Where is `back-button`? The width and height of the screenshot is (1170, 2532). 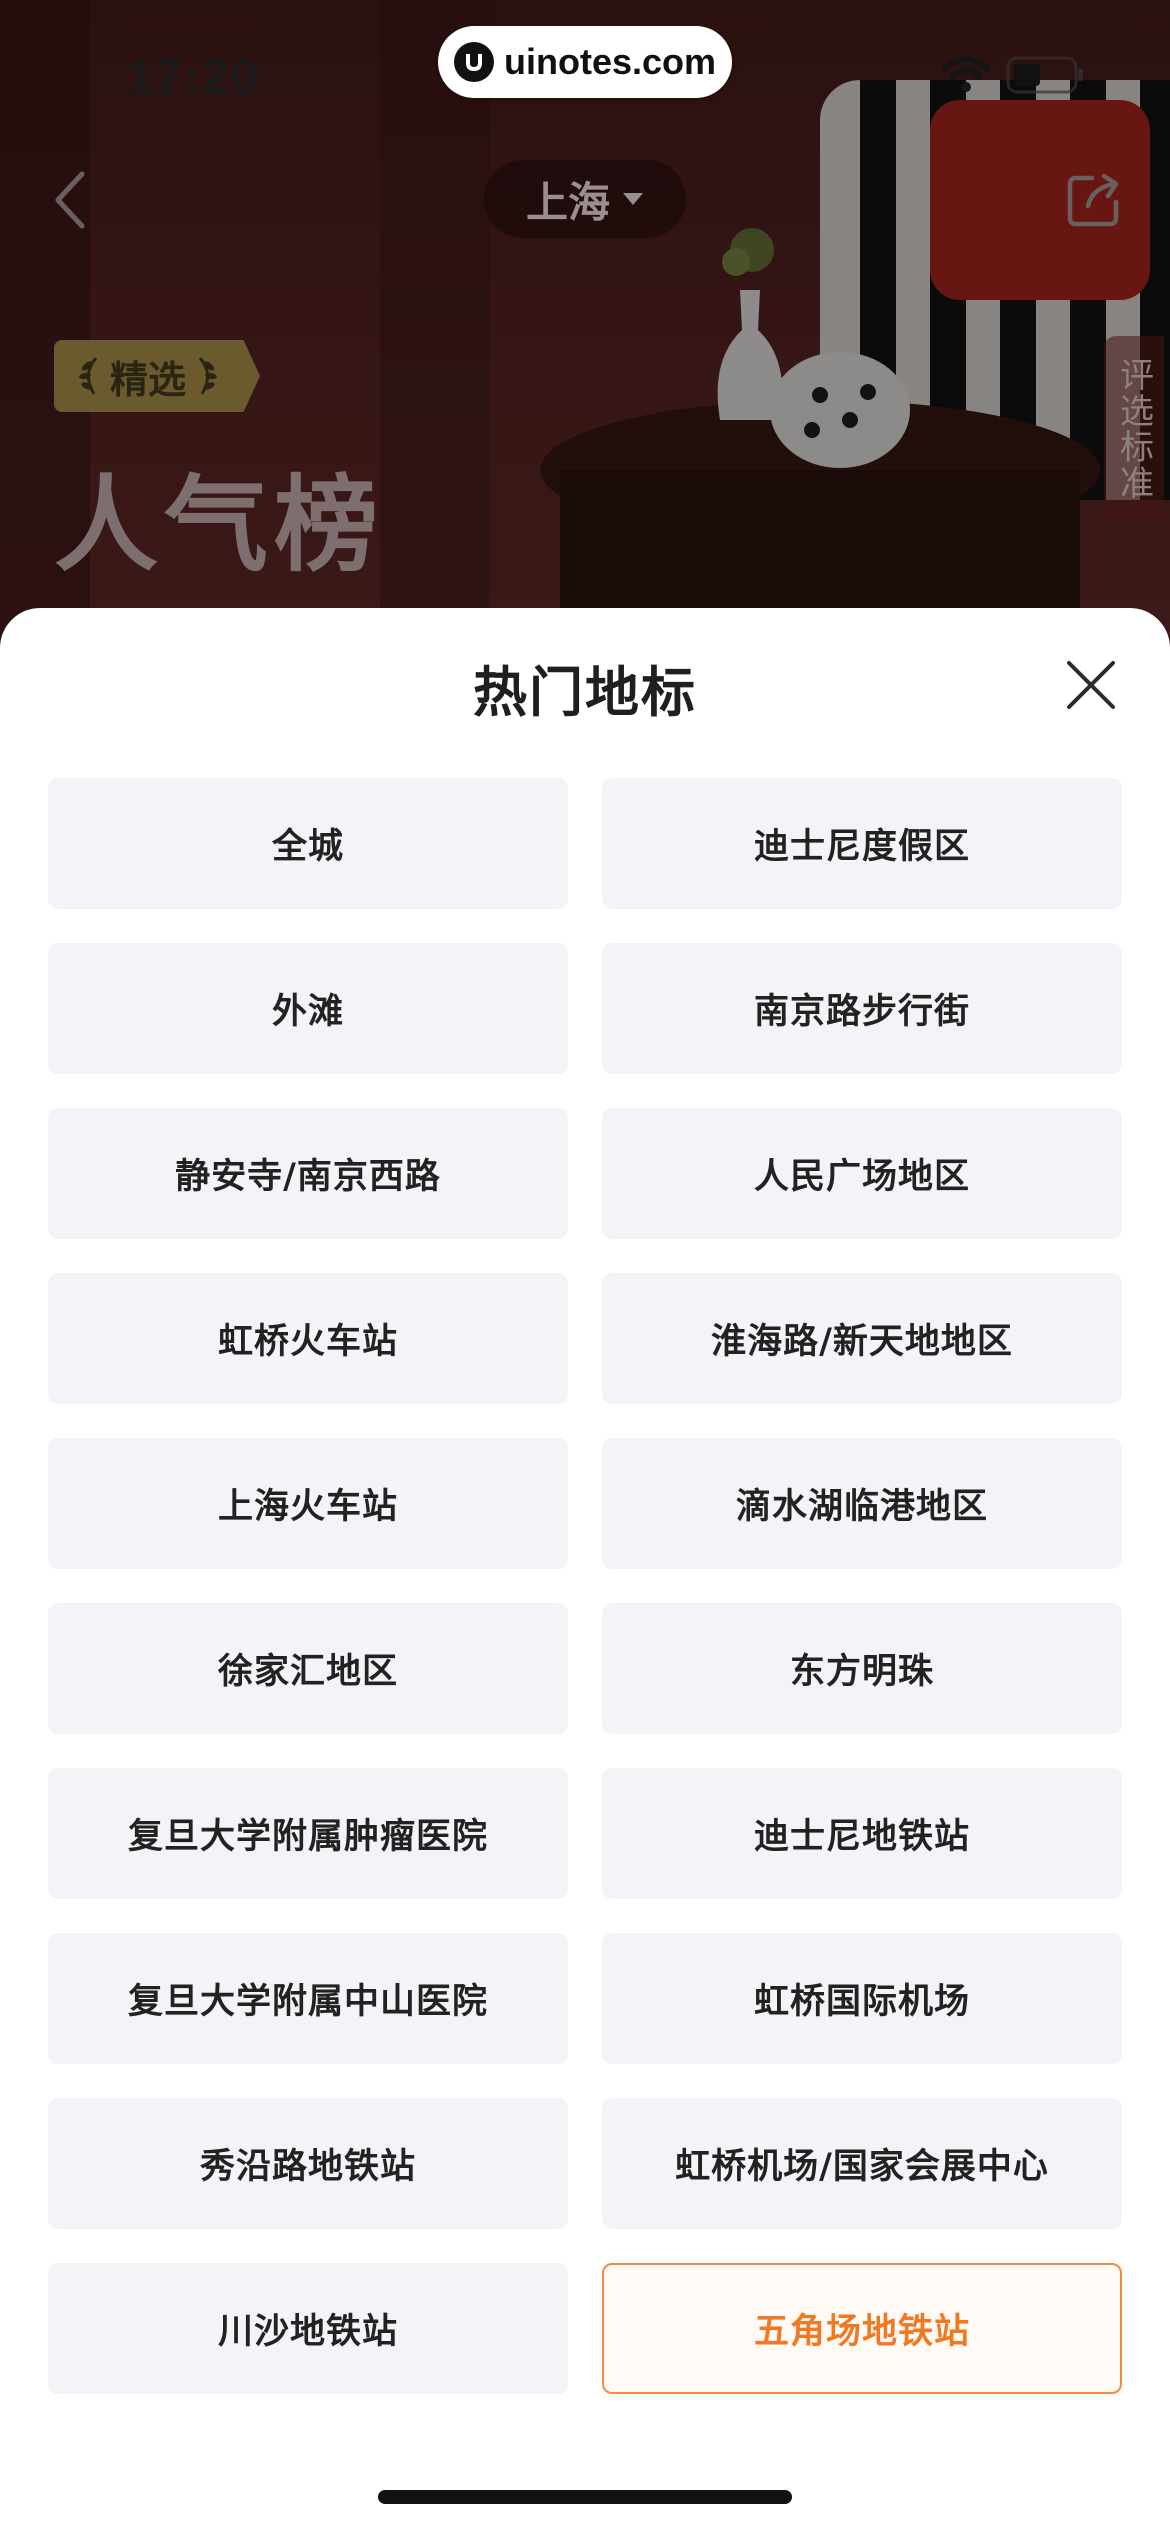
back-button is located at coordinates (70, 200).